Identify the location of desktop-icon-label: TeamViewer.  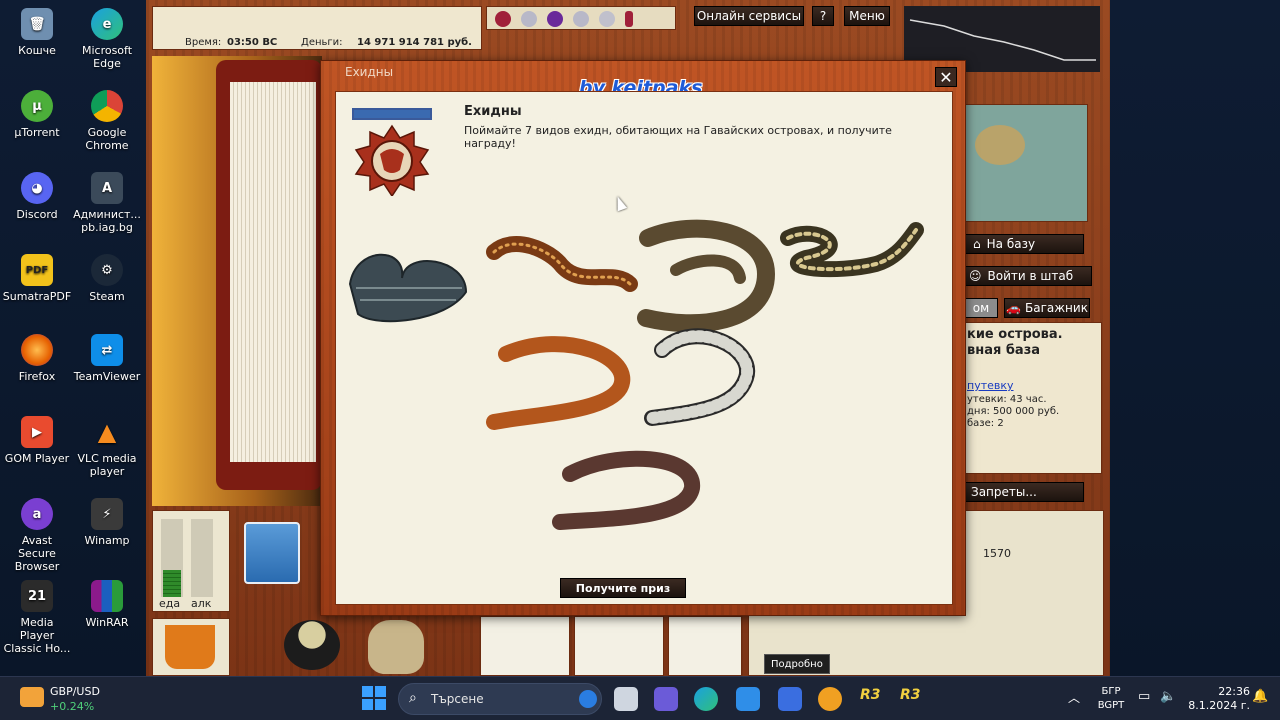
(107, 376).